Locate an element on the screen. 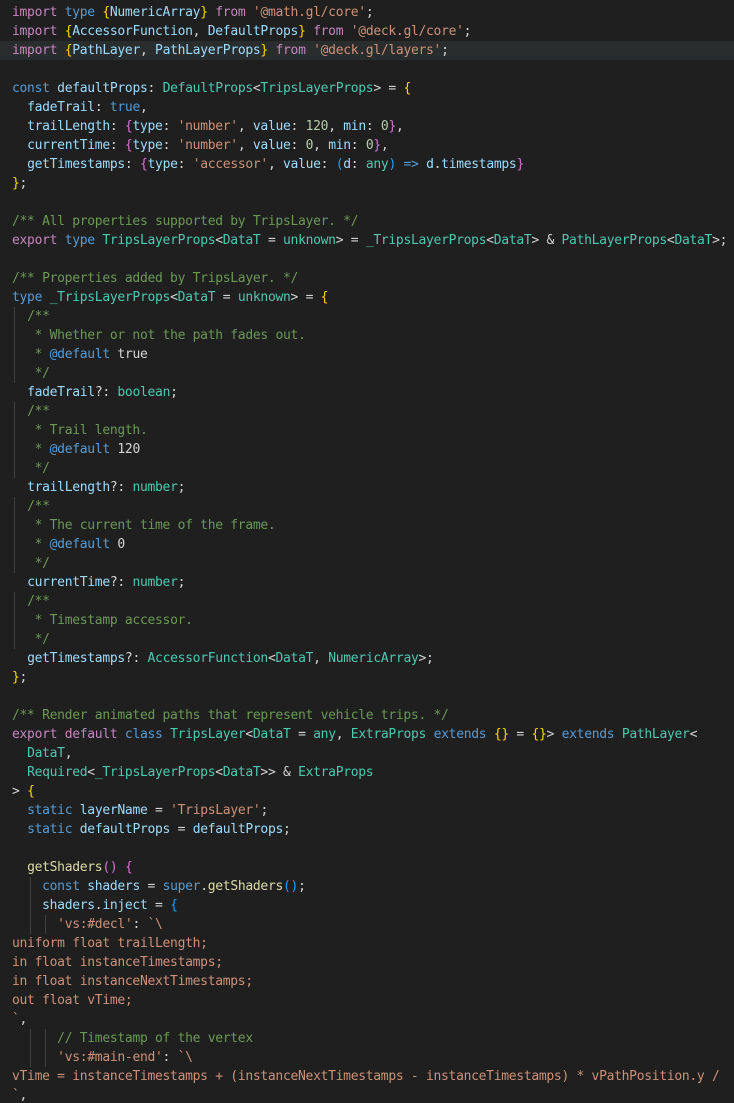 The width and height of the screenshot is (734, 1103). code-line: * Timestamp accessor. is located at coordinates (367, 620).